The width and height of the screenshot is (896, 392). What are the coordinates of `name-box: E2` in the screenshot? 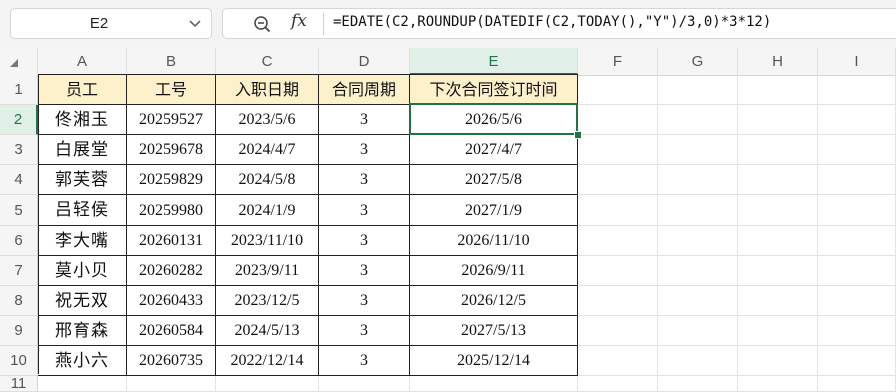 It's located at (111, 23).